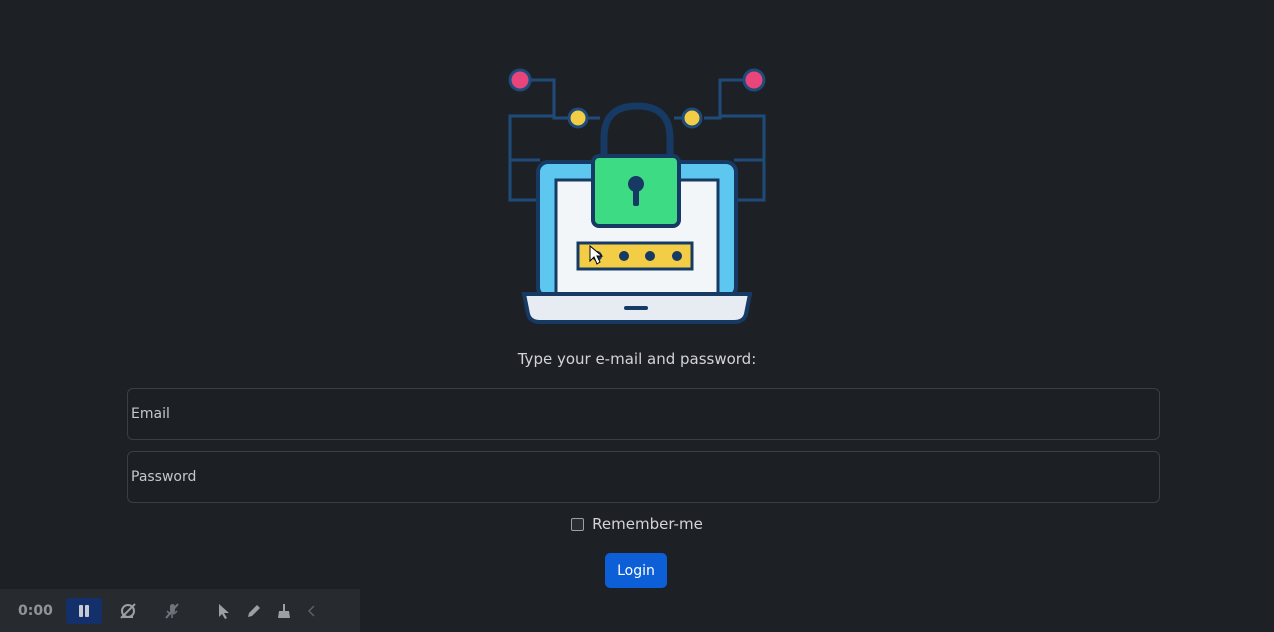 The image size is (1274, 632). I want to click on remember-me-row: Remember-me, so click(637, 524).